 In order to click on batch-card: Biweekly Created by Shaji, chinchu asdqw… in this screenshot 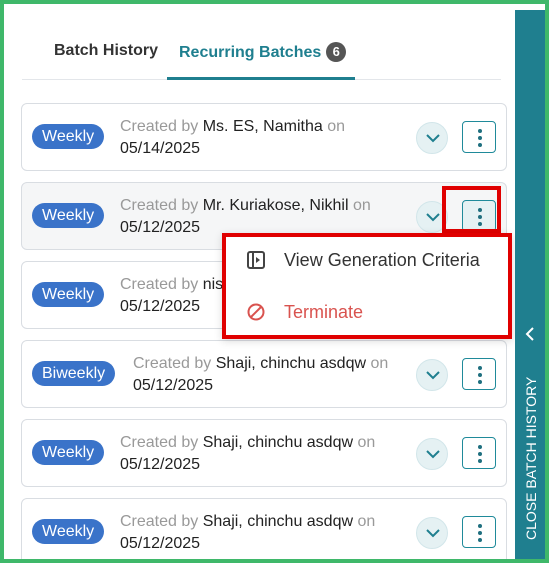, I will do `click(264, 374)`.